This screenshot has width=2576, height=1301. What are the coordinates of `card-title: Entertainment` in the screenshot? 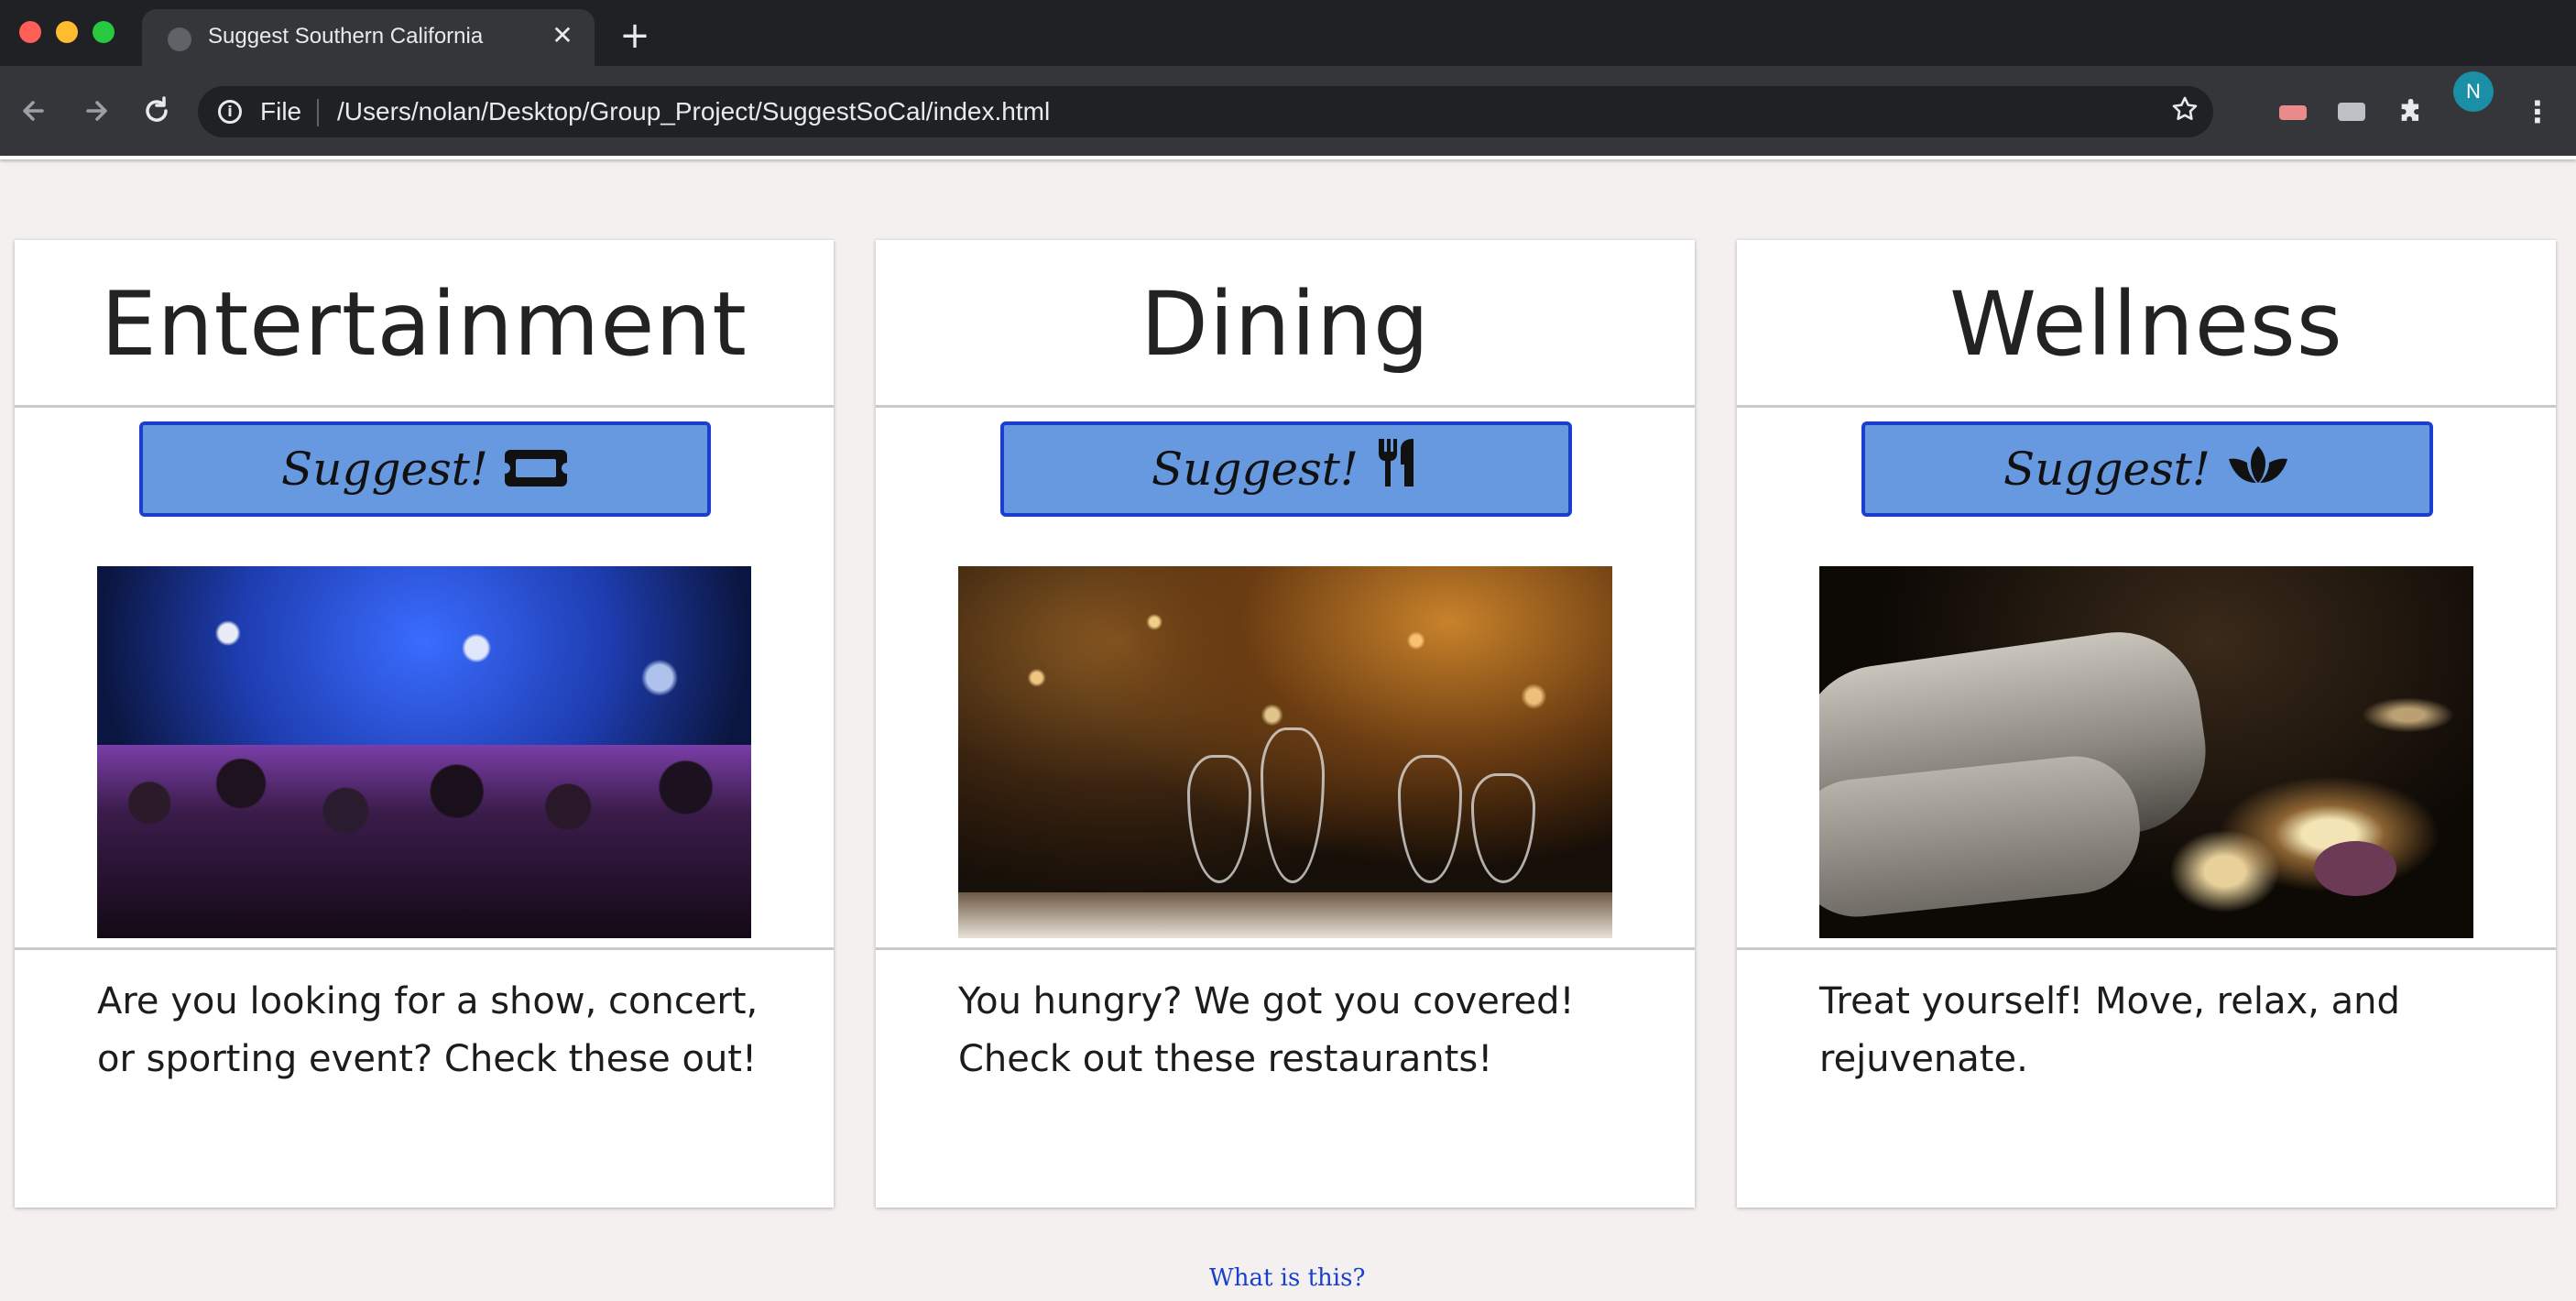 It's located at (425, 324).